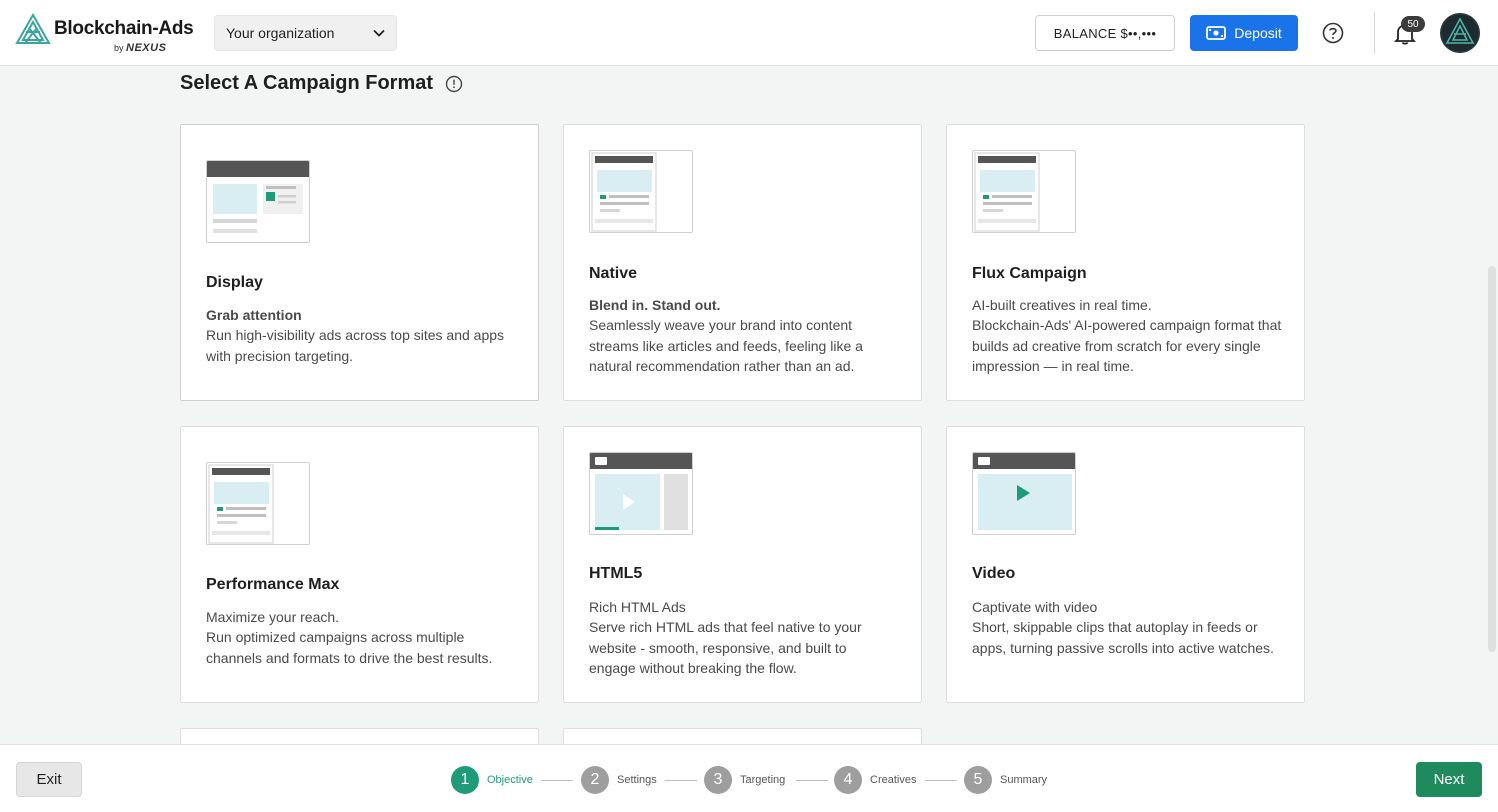  I want to click on native-thumbnail, so click(641, 191).